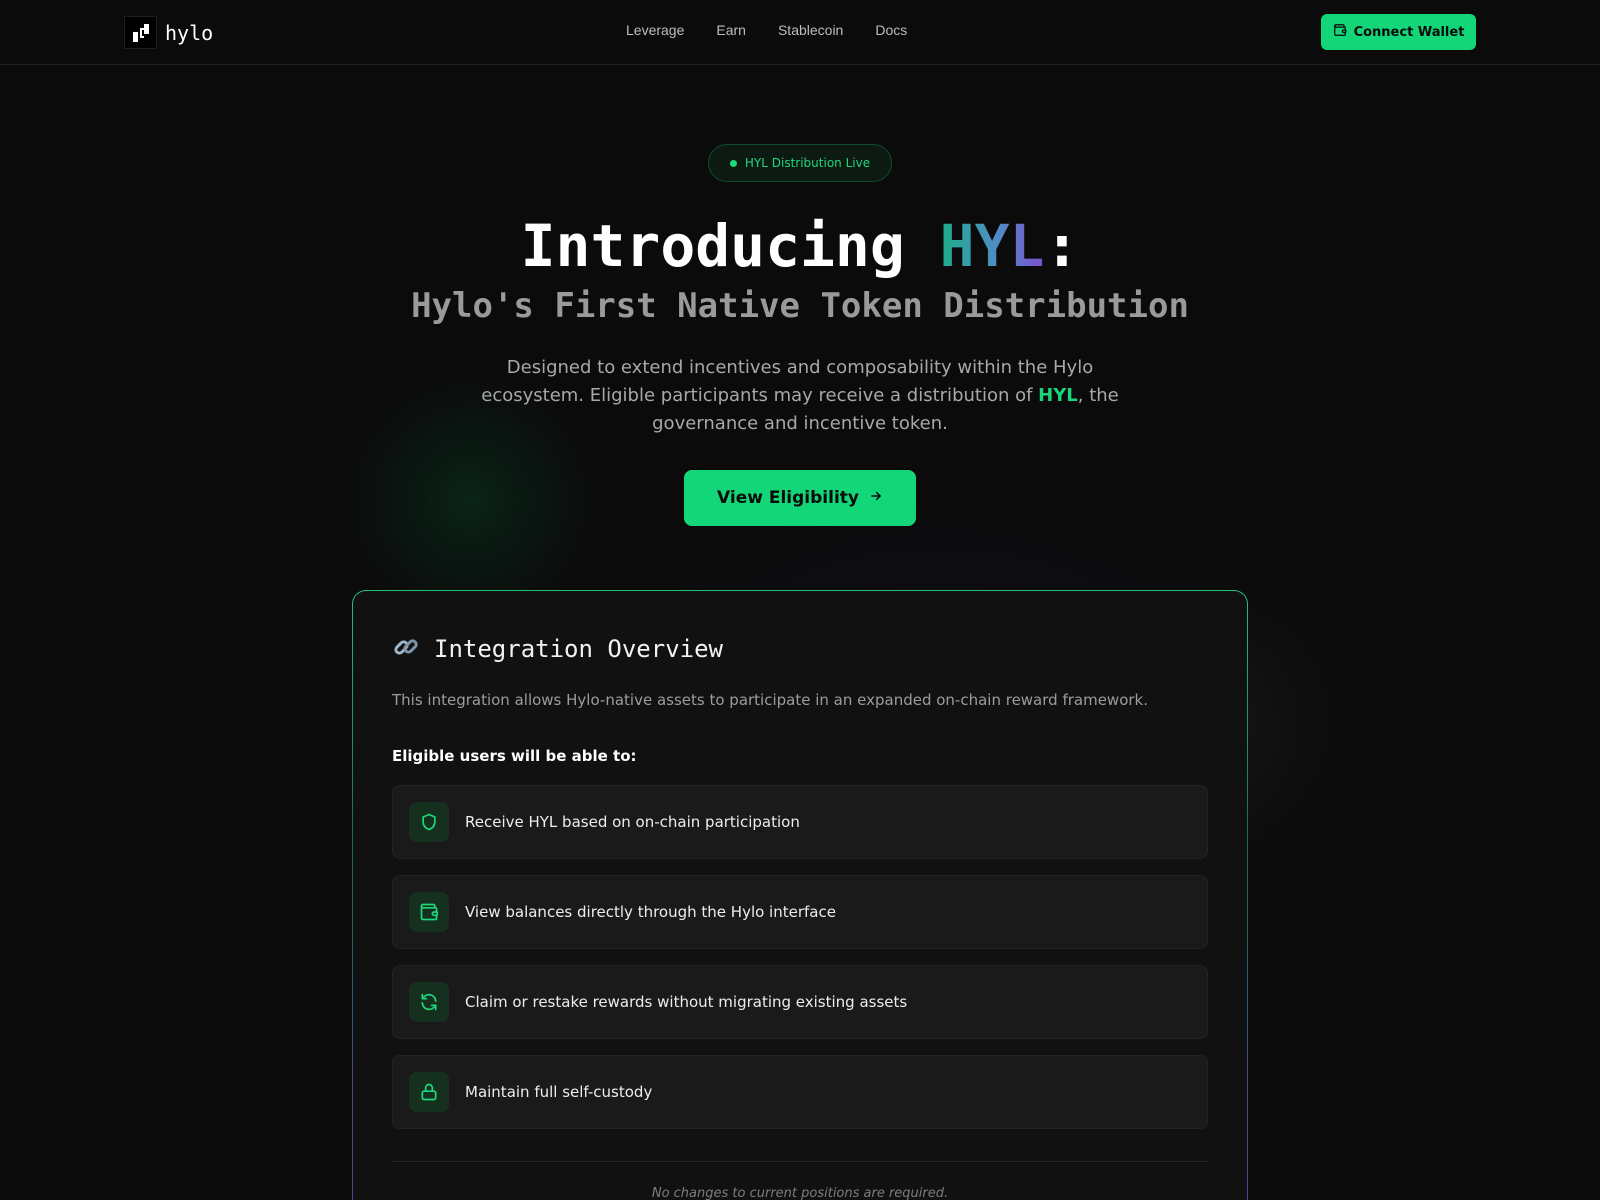  I want to click on title-suffix: :, so click(1062, 246).